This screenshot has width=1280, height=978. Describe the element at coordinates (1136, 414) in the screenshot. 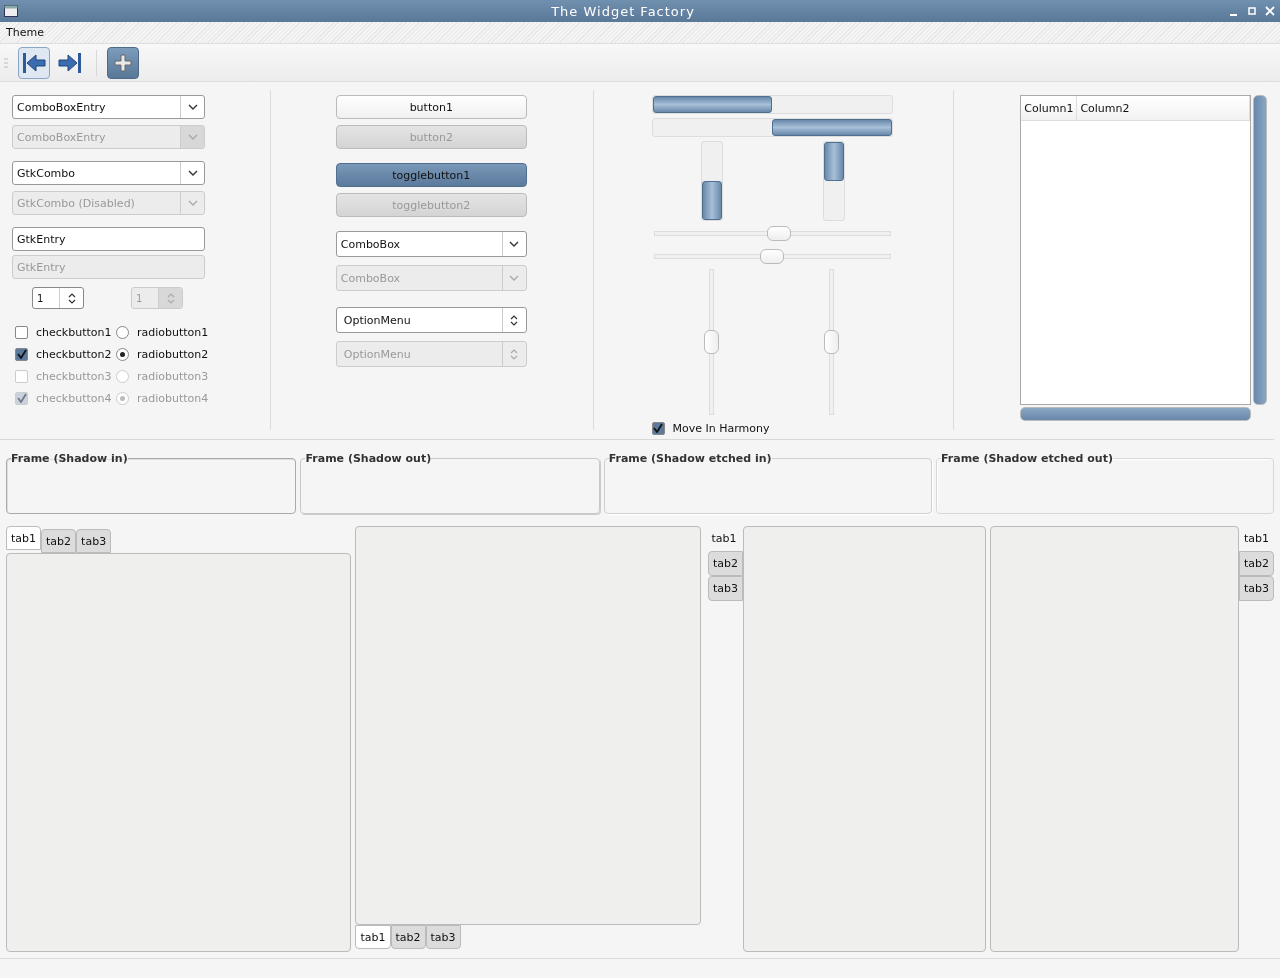

I see `horizontal-scrollbar` at that location.